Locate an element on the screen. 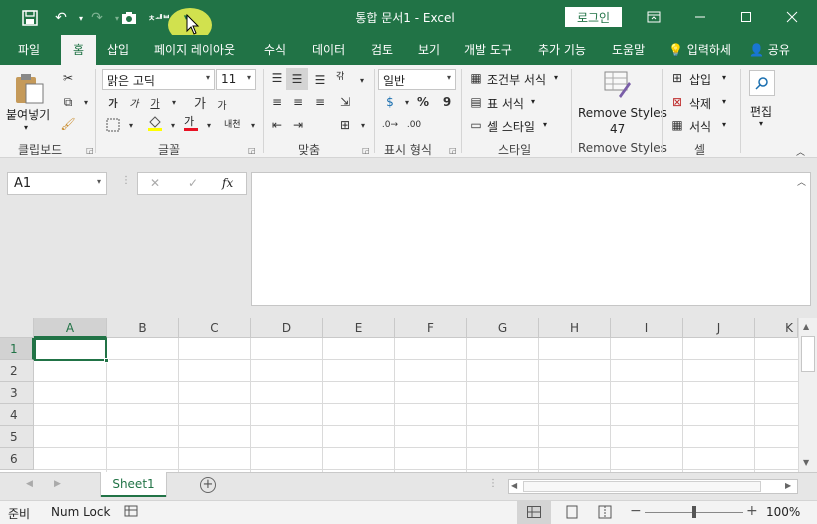  underline-button: 가 is located at coordinates (155, 102).